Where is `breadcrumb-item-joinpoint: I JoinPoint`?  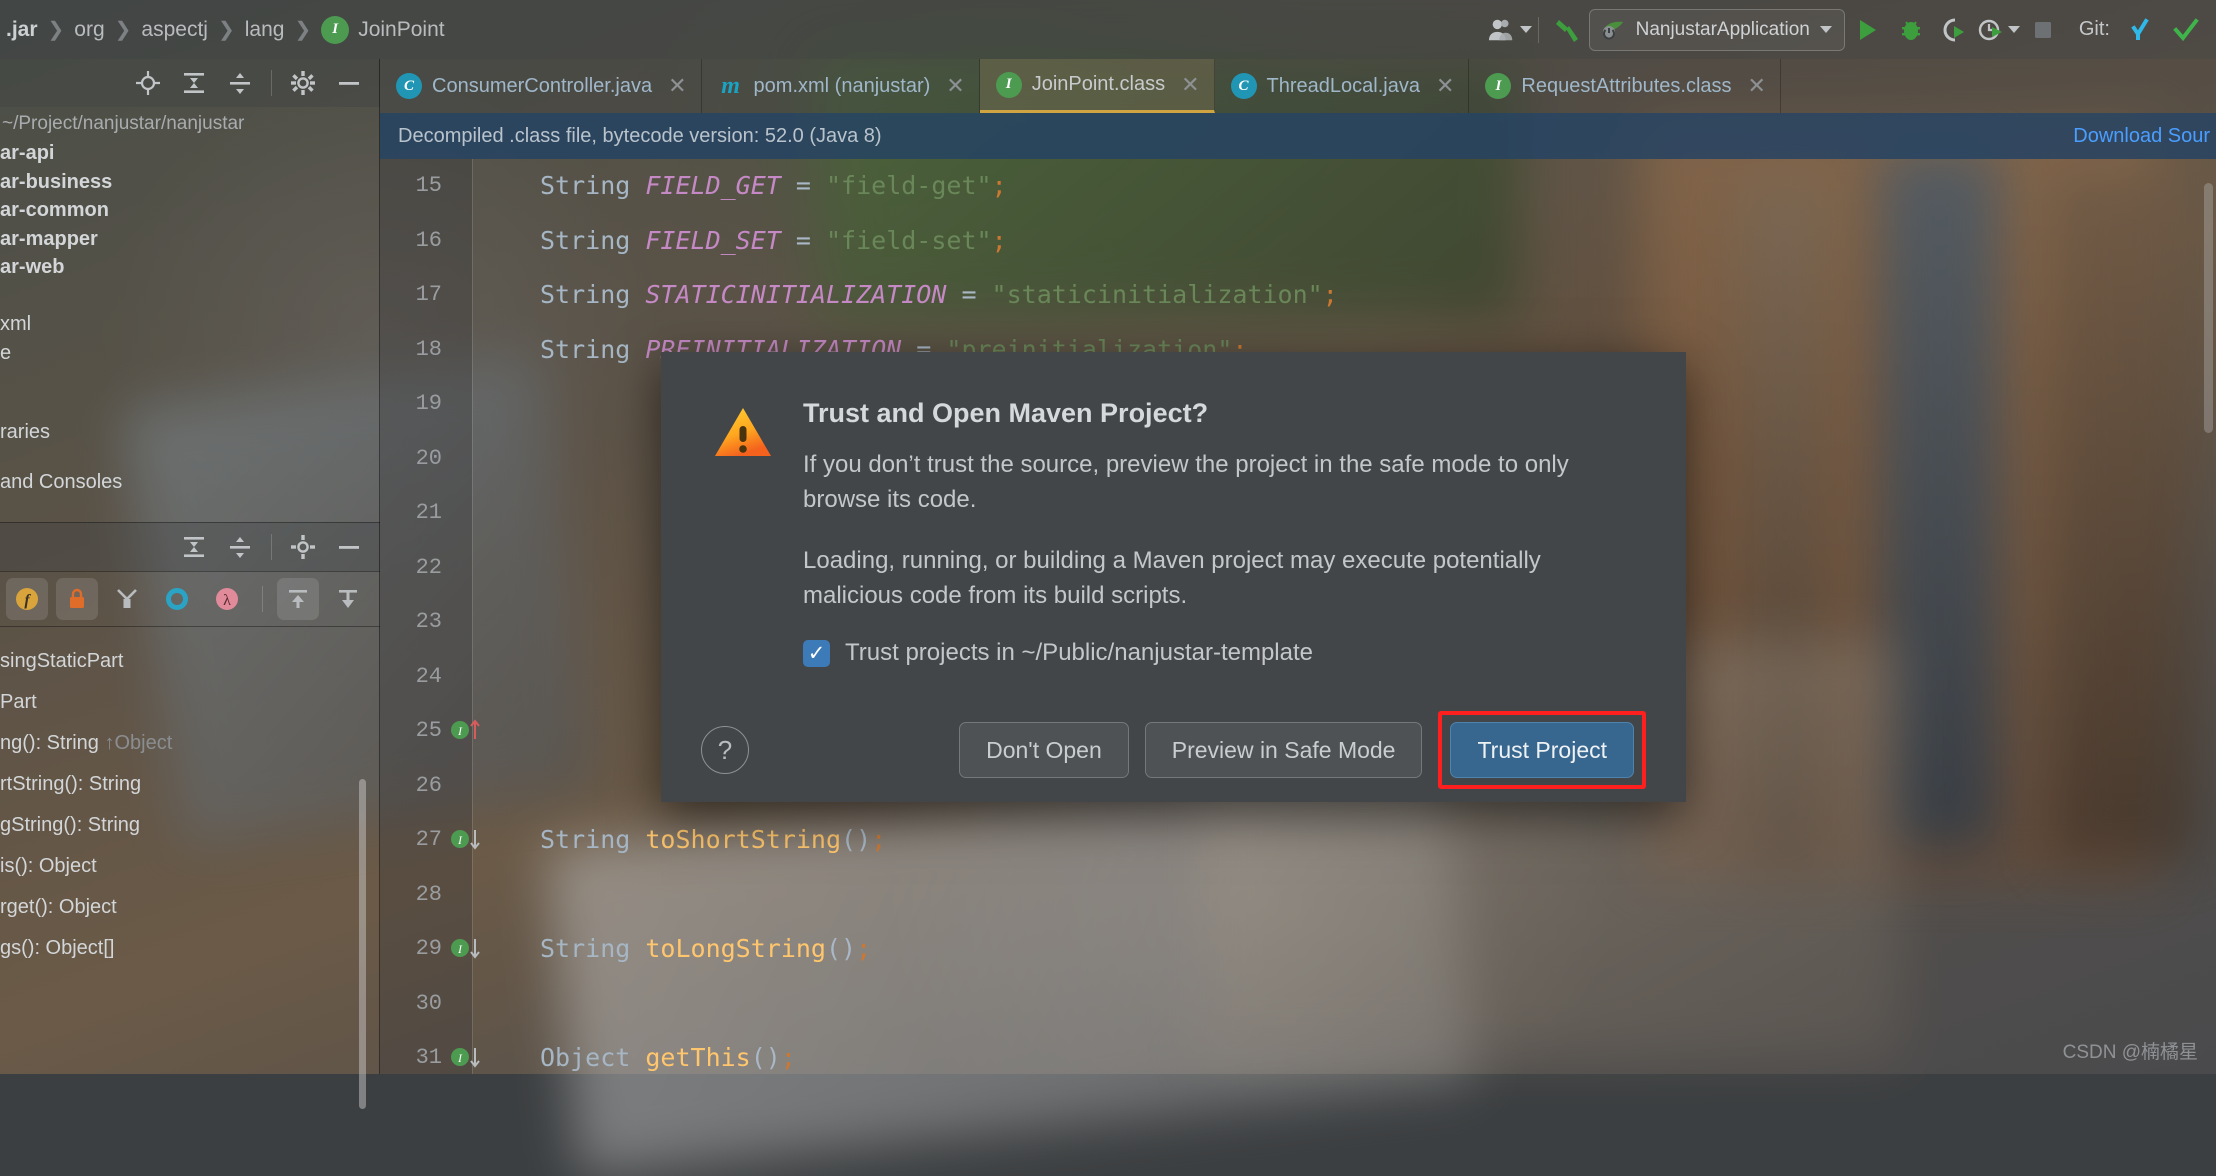 breadcrumb-item-joinpoint: I JoinPoint is located at coordinates (382, 29).